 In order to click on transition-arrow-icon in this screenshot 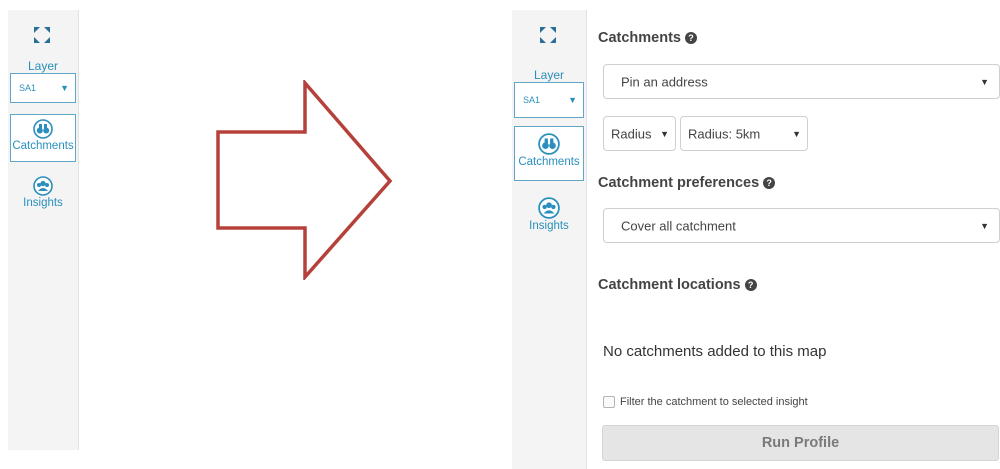, I will do `click(304, 180)`.